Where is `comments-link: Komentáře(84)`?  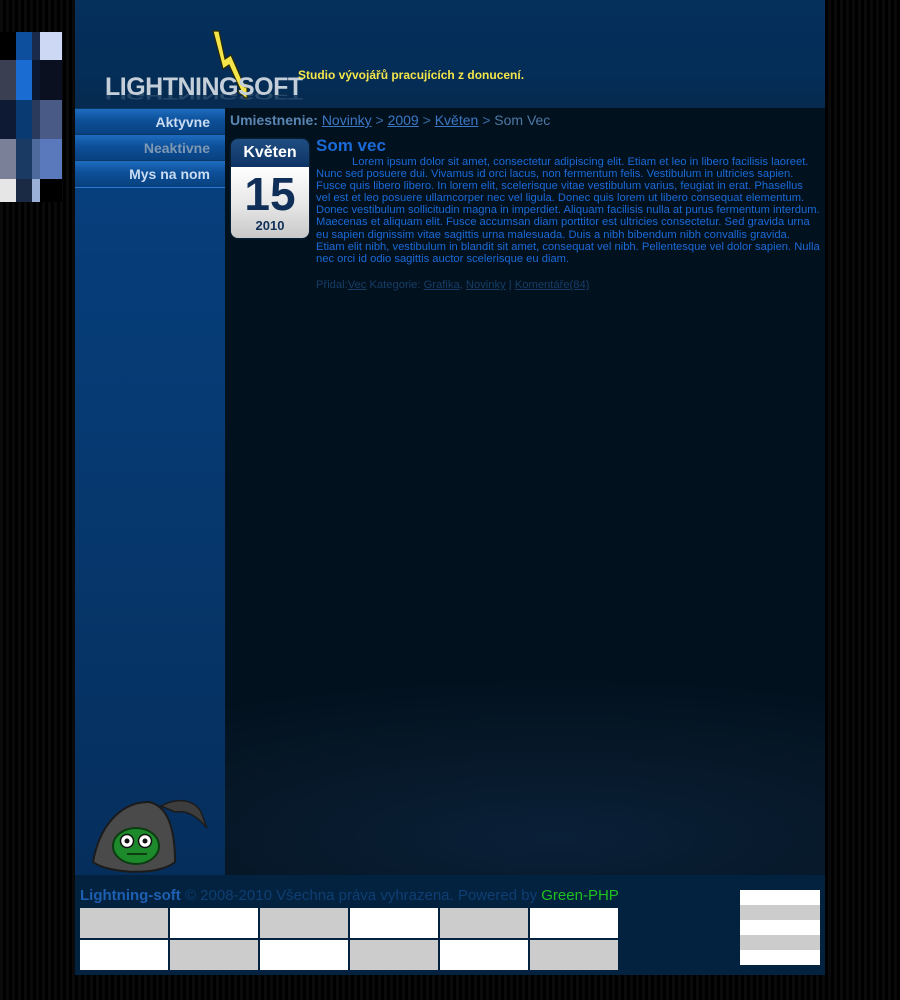 comments-link: Komentáře(84) is located at coordinates (552, 285).